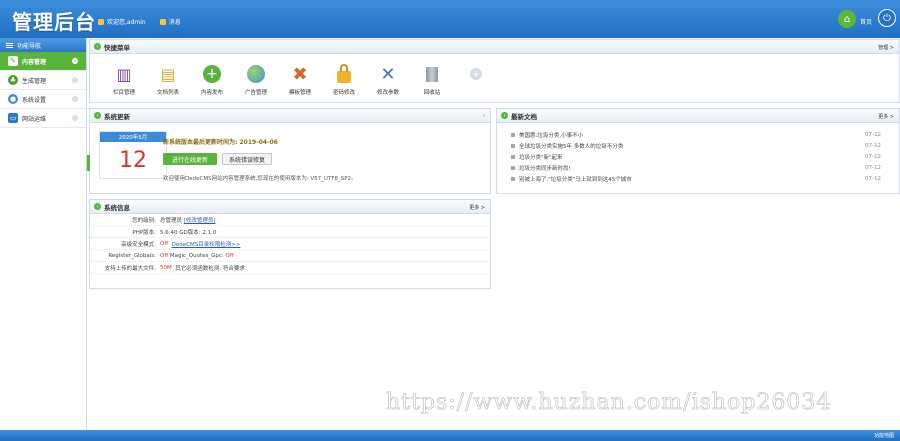 This screenshot has width=900, height=441. I want to click on message-icon, so click(162, 21).